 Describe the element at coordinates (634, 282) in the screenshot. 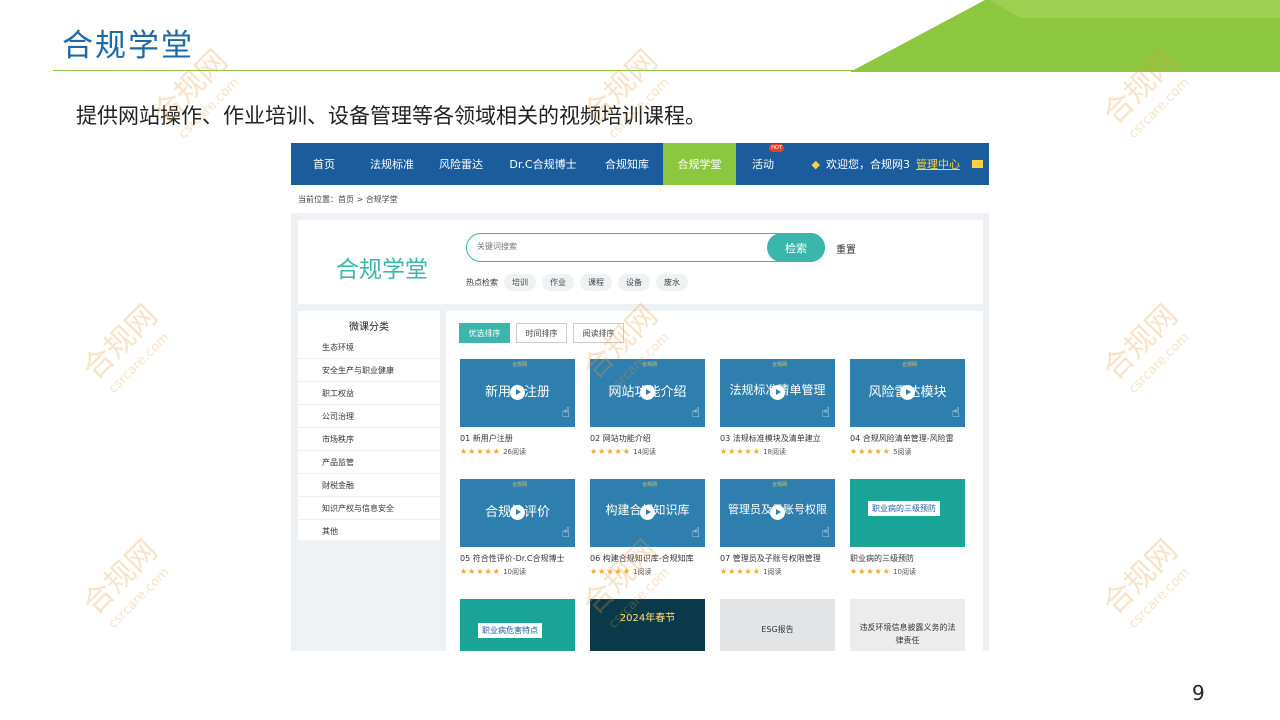

I see `hot-tag: 设备` at that location.